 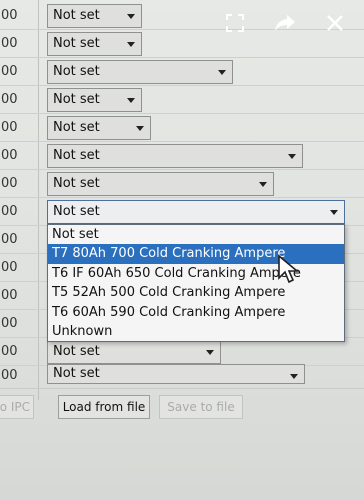 I want to click on close-icon, so click(x=335, y=23).